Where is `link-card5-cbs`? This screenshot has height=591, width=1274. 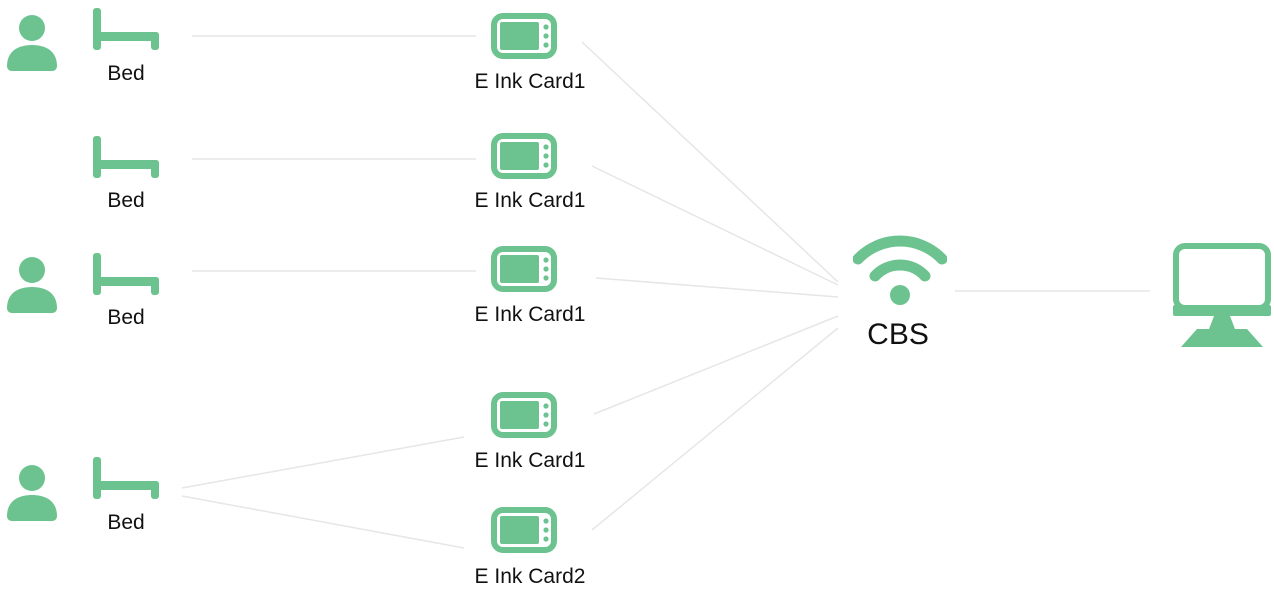
link-card5-cbs is located at coordinates (715, 429).